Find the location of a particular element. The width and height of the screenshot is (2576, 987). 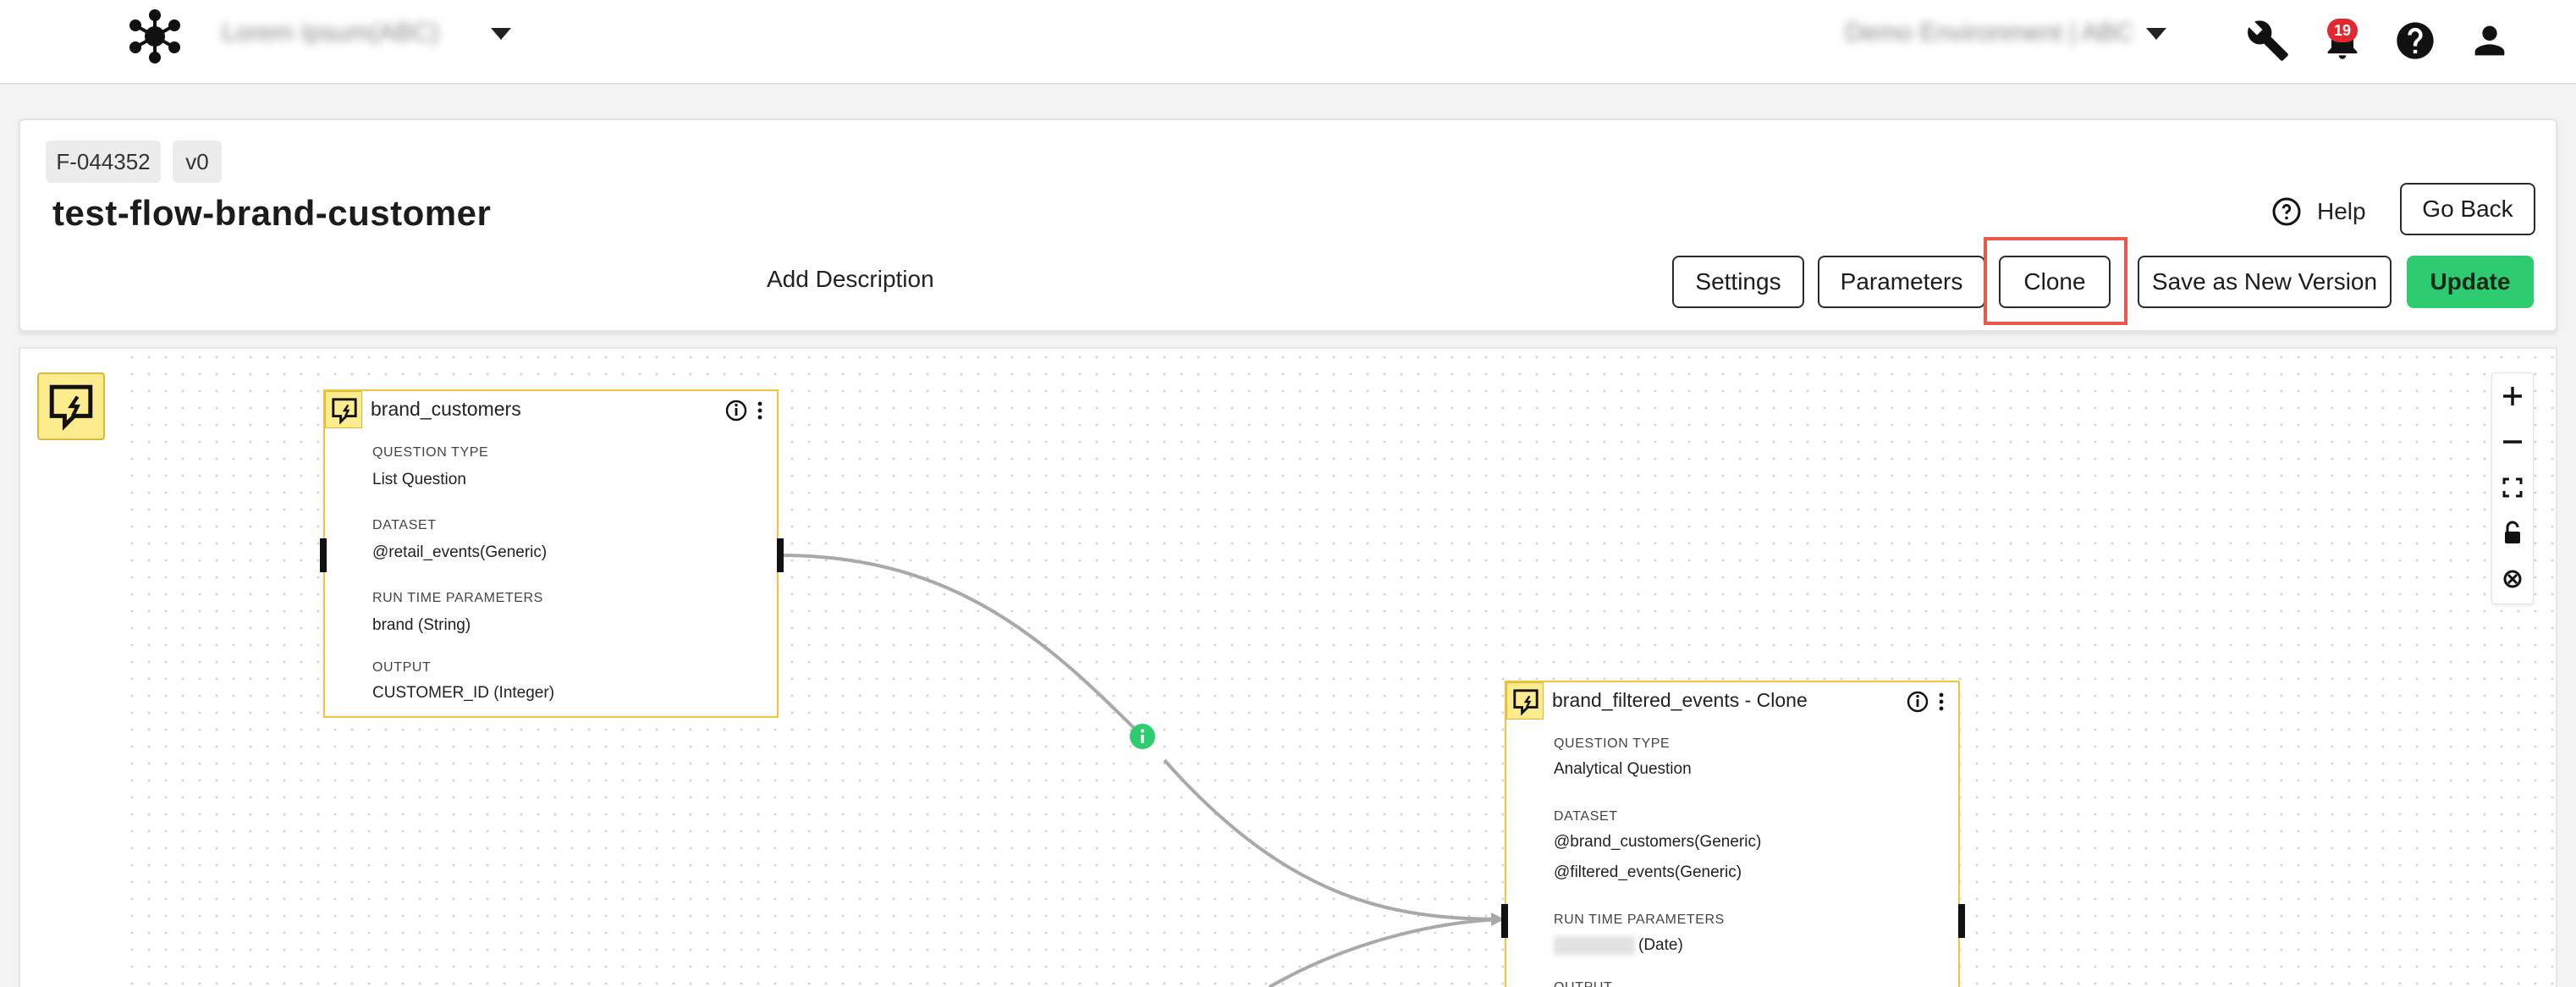

fit-view-icon is located at coordinates (2512, 488).